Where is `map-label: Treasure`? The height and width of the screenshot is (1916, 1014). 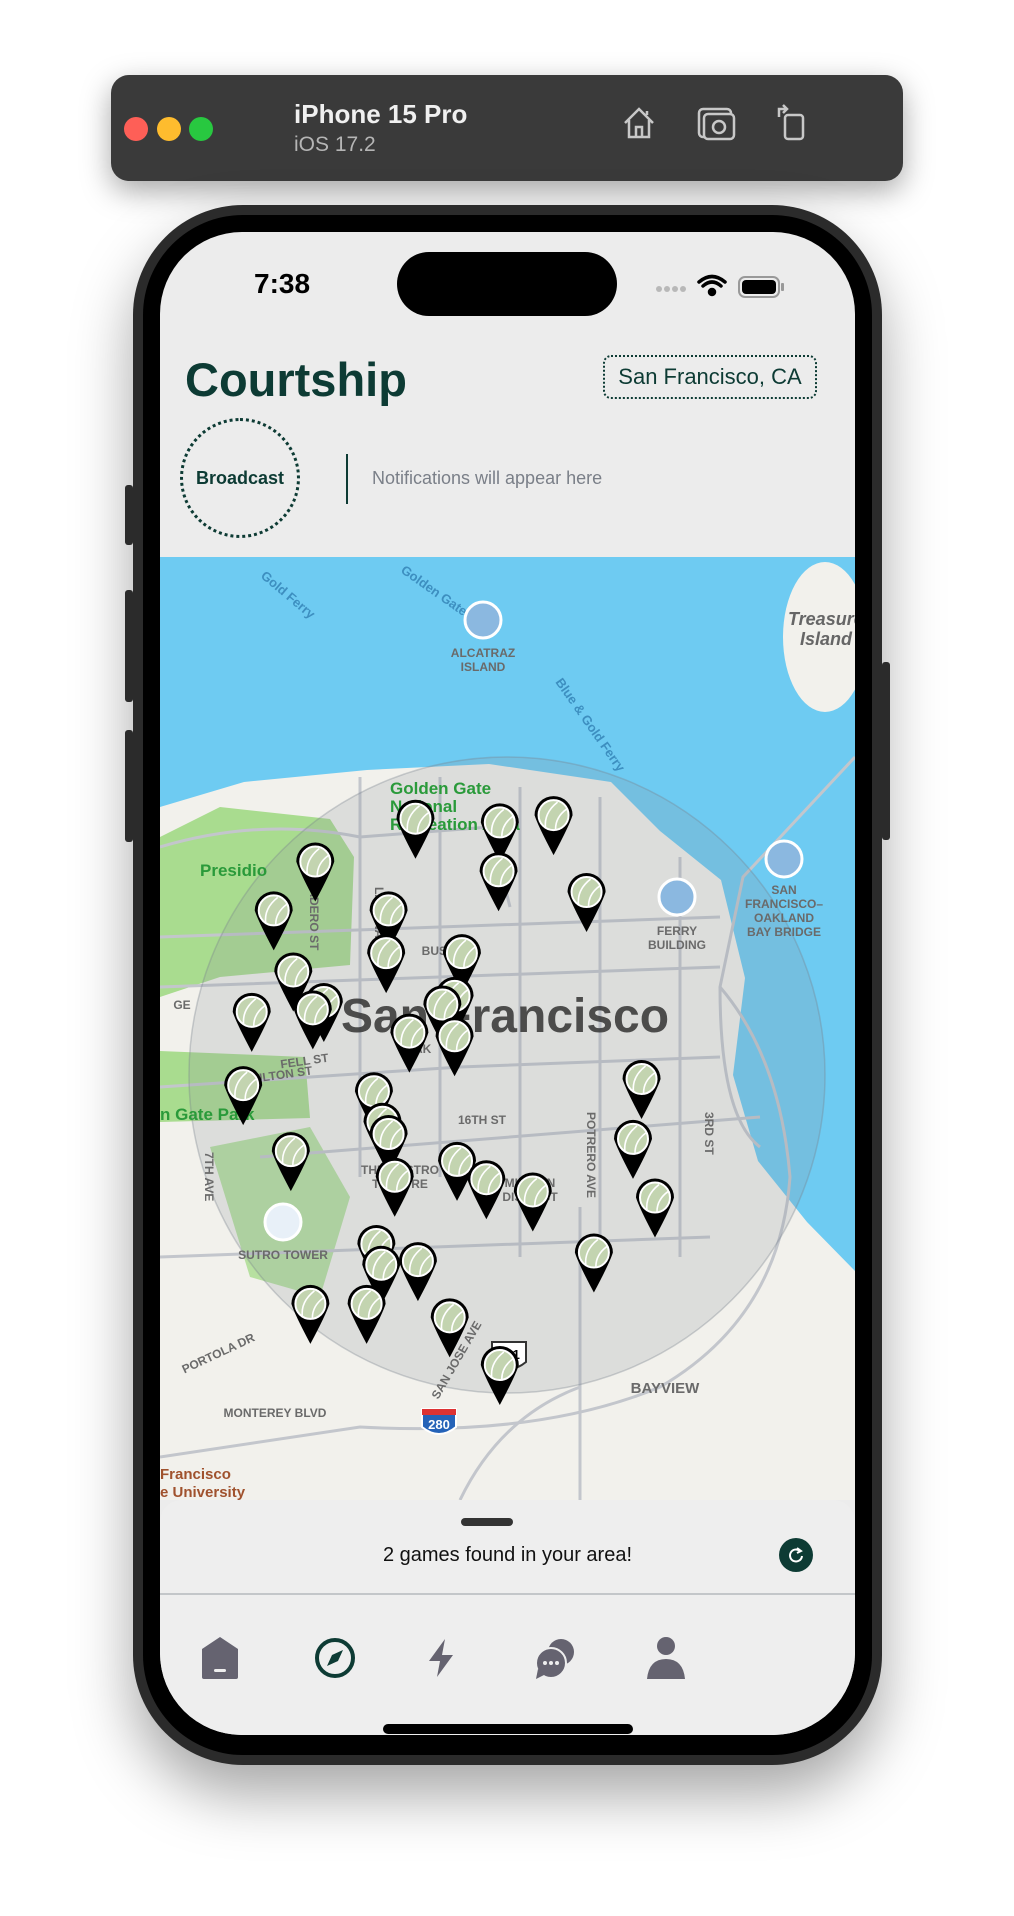
map-label: Treasure is located at coordinates (821, 619).